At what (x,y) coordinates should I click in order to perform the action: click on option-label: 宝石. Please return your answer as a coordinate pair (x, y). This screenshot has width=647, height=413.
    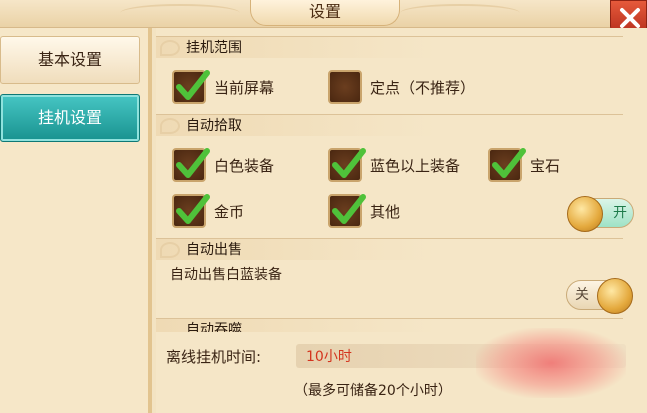
    Looking at the image, I should click on (545, 165).